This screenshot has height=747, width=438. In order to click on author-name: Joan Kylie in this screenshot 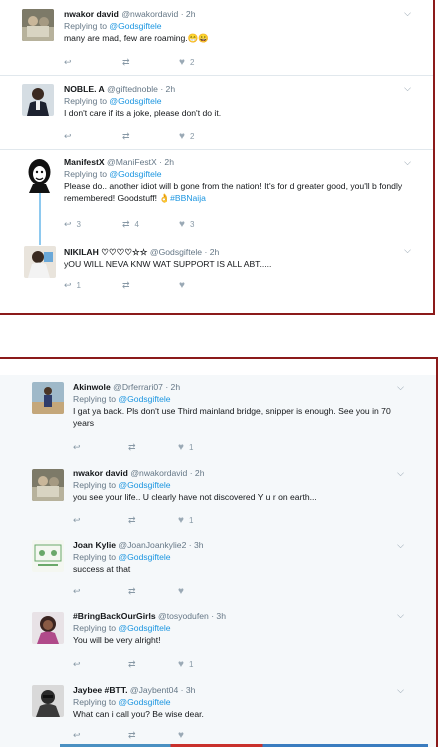, I will do `click(94, 545)`.